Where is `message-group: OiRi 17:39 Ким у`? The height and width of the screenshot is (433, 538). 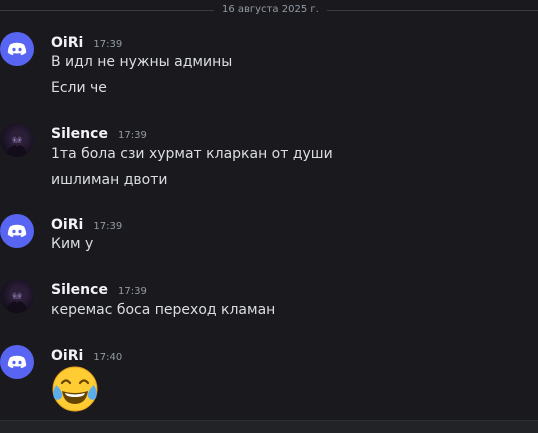 message-group: OiRi 17:39 Ким у is located at coordinates (269, 234).